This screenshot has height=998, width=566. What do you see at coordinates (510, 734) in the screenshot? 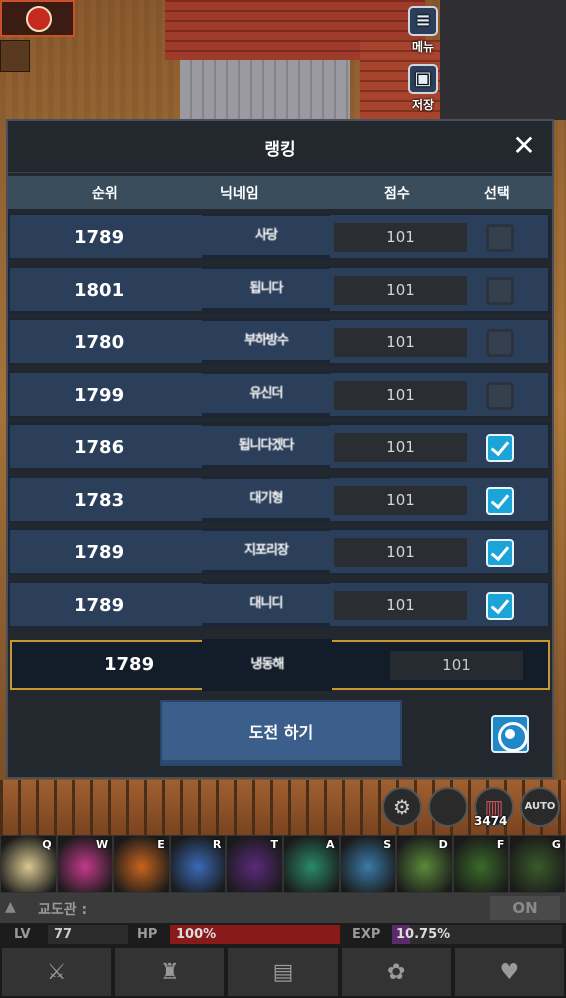
I see `refresh-button` at bounding box center [510, 734].